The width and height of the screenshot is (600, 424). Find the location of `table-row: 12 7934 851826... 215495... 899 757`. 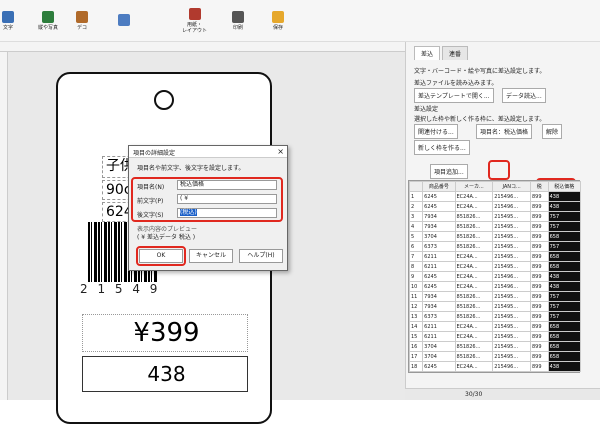

table-row: 12 7934 851826... 215495... 899 757 is located at coordinates (495, 306).